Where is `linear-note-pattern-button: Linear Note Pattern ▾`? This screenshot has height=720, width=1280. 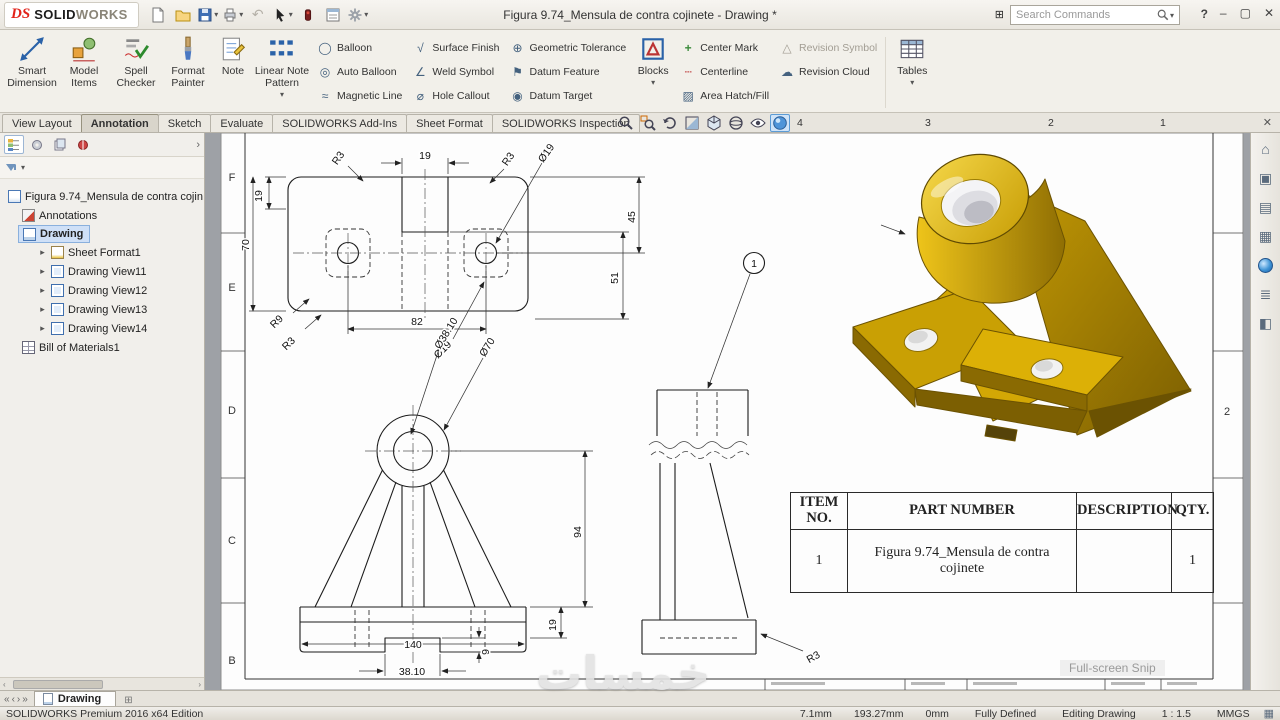
linear-note-pattern-button: Linear Note Pattern ▾ is located at coordinates (282, 72).